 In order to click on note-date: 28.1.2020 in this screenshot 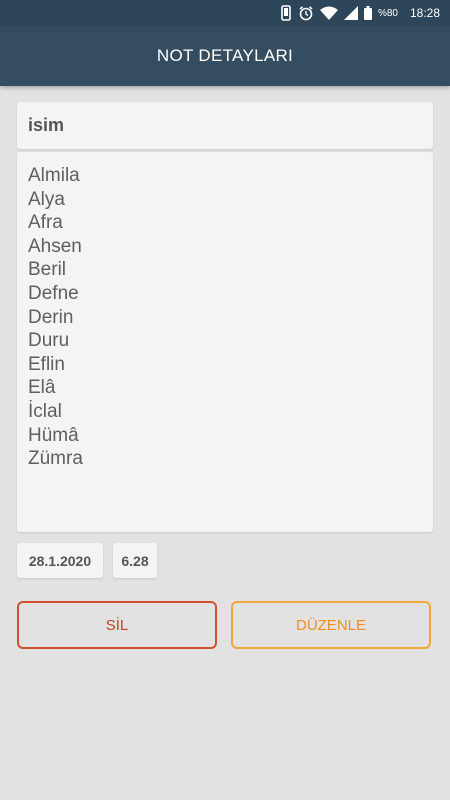, I will do `click(60, 560)`.